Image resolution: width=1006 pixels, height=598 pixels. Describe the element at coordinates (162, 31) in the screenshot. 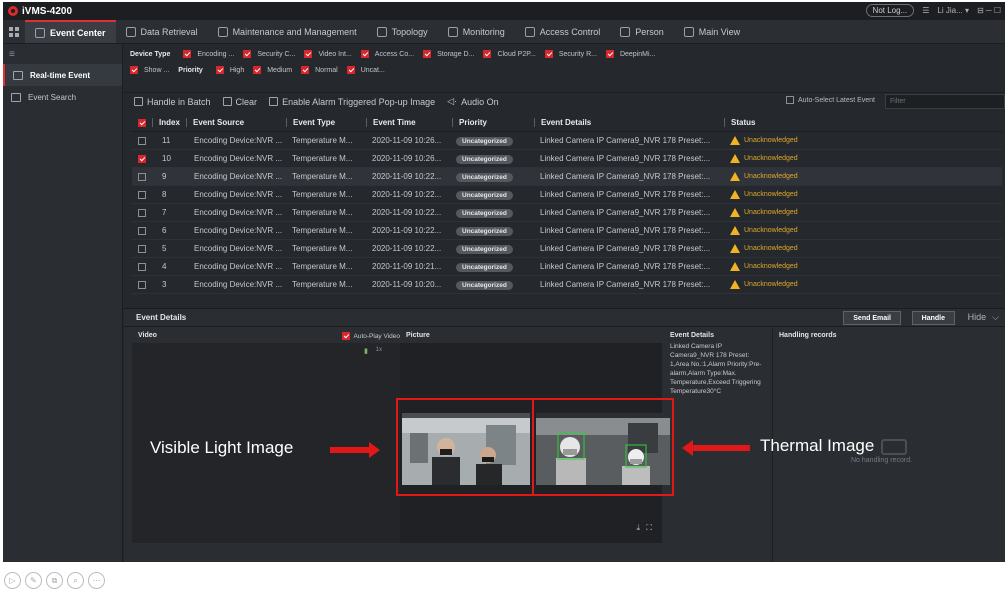

I see `tab-data-retrieval: Data Retrieval` at that location.